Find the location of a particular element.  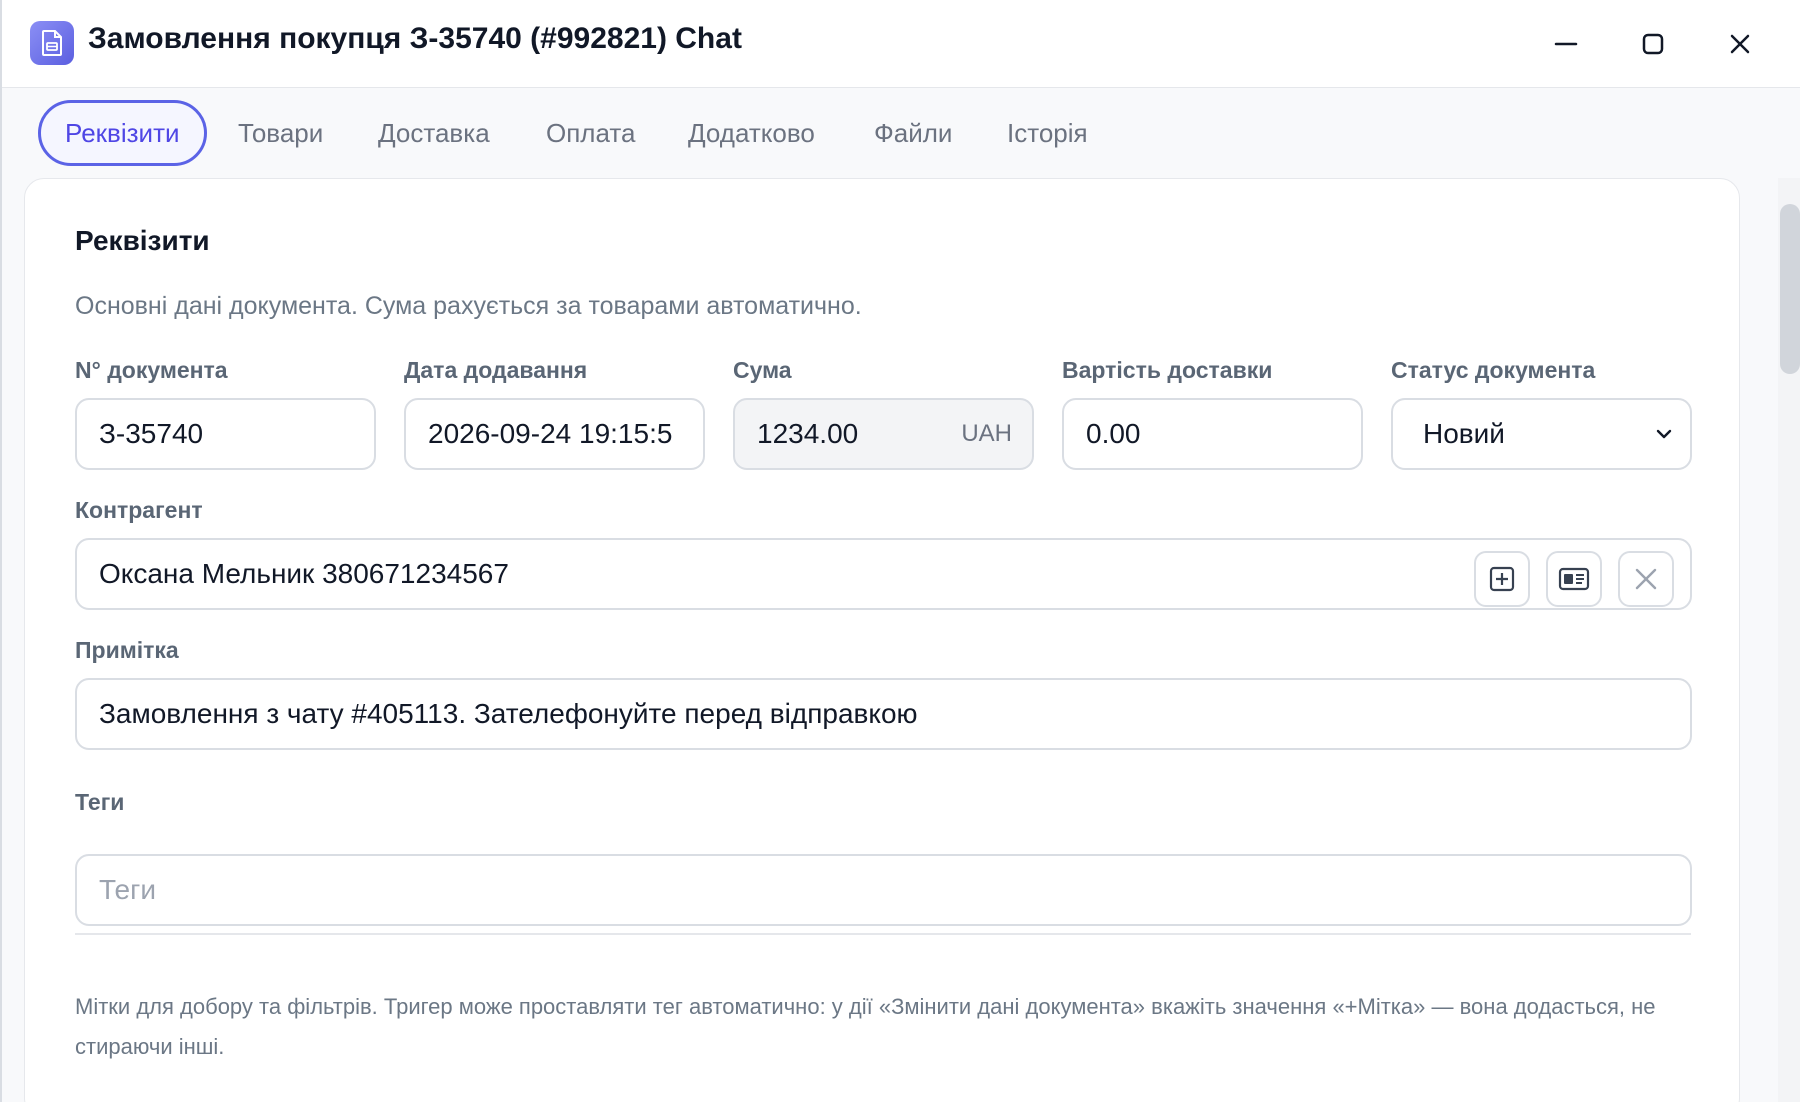

minimize-icon is located at coordinates (1566, 44).